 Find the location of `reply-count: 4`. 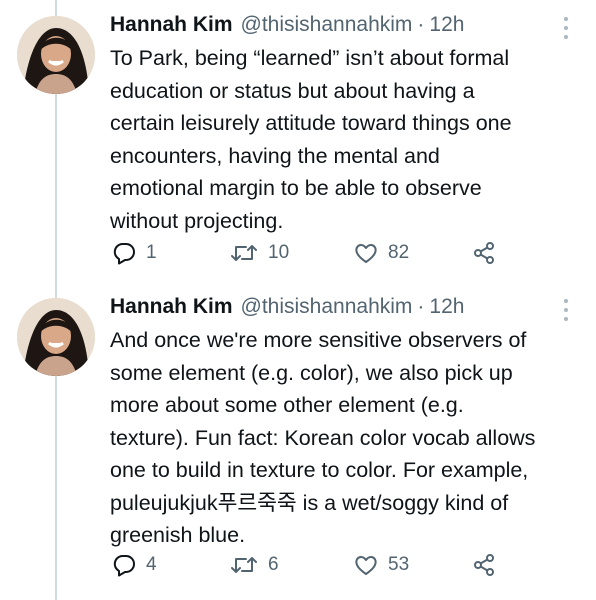

reply-count: 4 is located at coordinates (151, 564).